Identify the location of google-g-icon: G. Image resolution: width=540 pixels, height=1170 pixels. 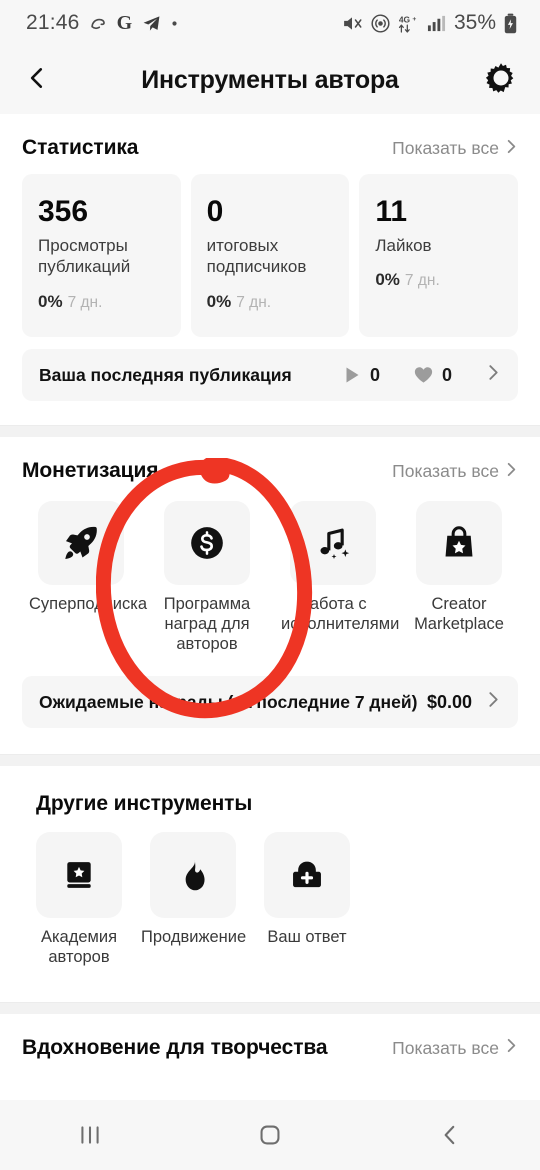
(124, 22).